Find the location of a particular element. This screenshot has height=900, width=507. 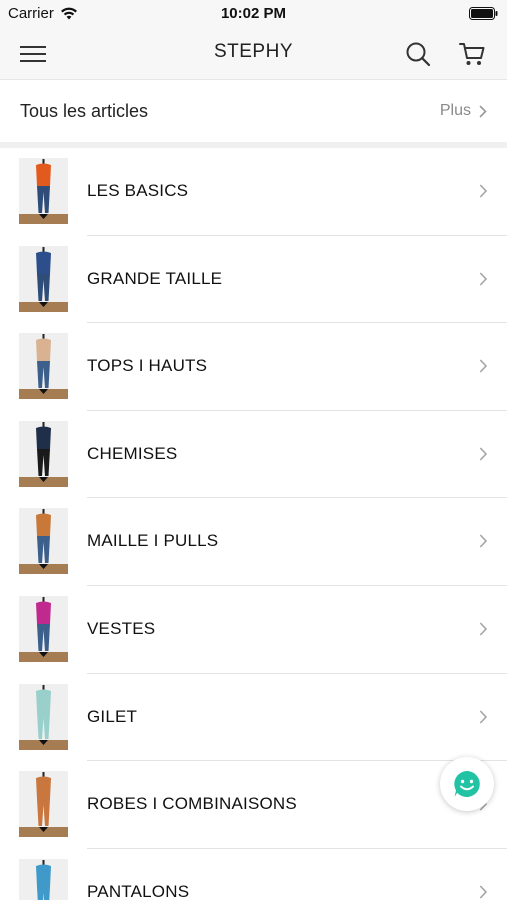

category-label: VESTES is located at coordinates (121, 628).